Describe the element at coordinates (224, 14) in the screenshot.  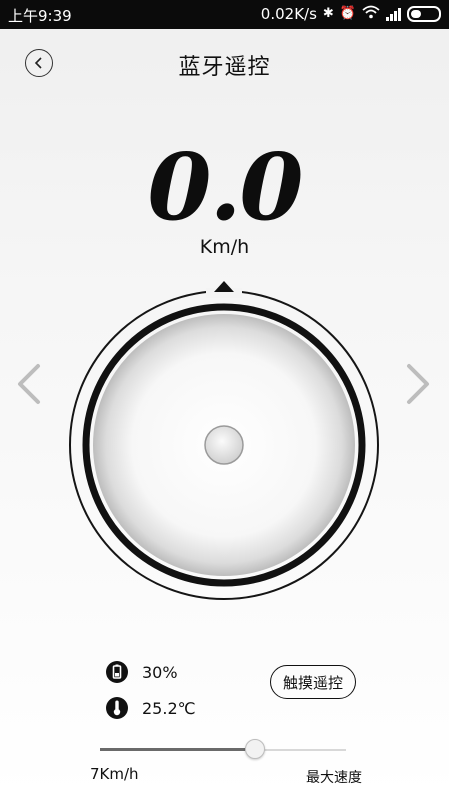
I see `status-bar: 上午9:39 0.02K/s ✱ ⏰` at that location.